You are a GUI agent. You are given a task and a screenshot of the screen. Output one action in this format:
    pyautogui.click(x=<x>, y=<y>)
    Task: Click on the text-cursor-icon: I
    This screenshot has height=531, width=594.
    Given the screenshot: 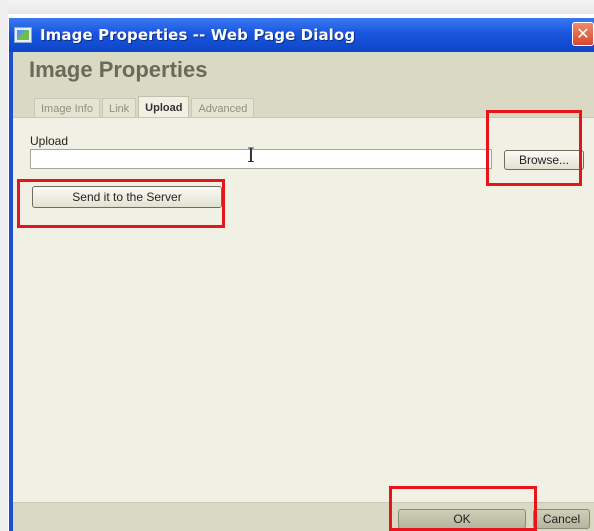 What is the action you would take?
    pyautogui.click(x=251, y=155)
    